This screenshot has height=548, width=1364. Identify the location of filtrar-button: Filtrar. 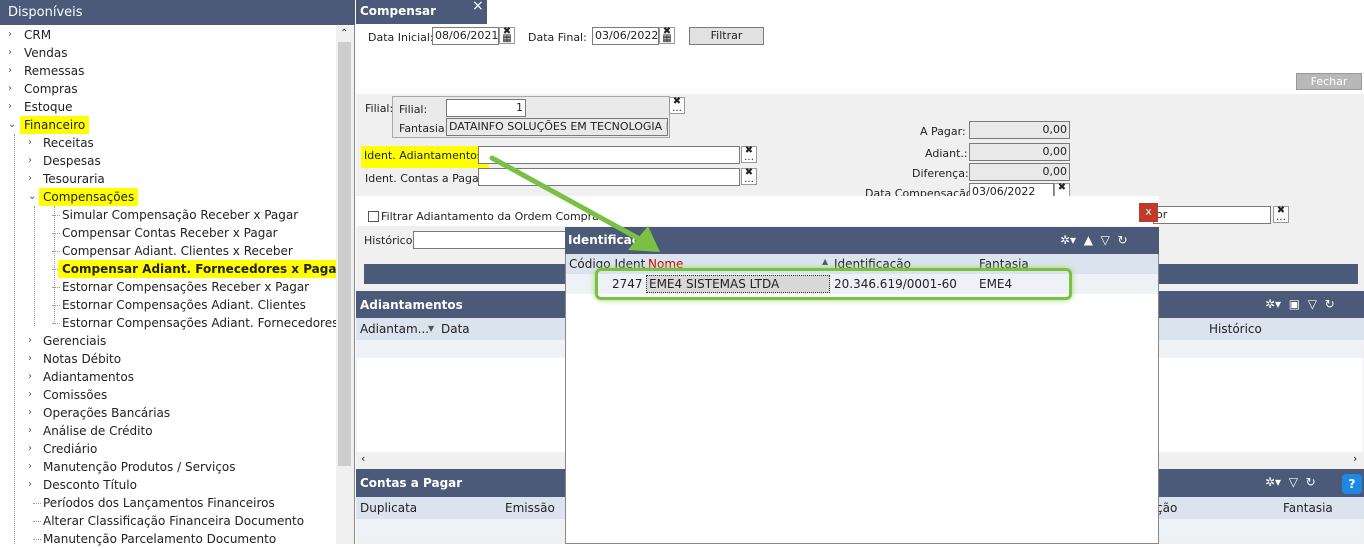
(726, 36).